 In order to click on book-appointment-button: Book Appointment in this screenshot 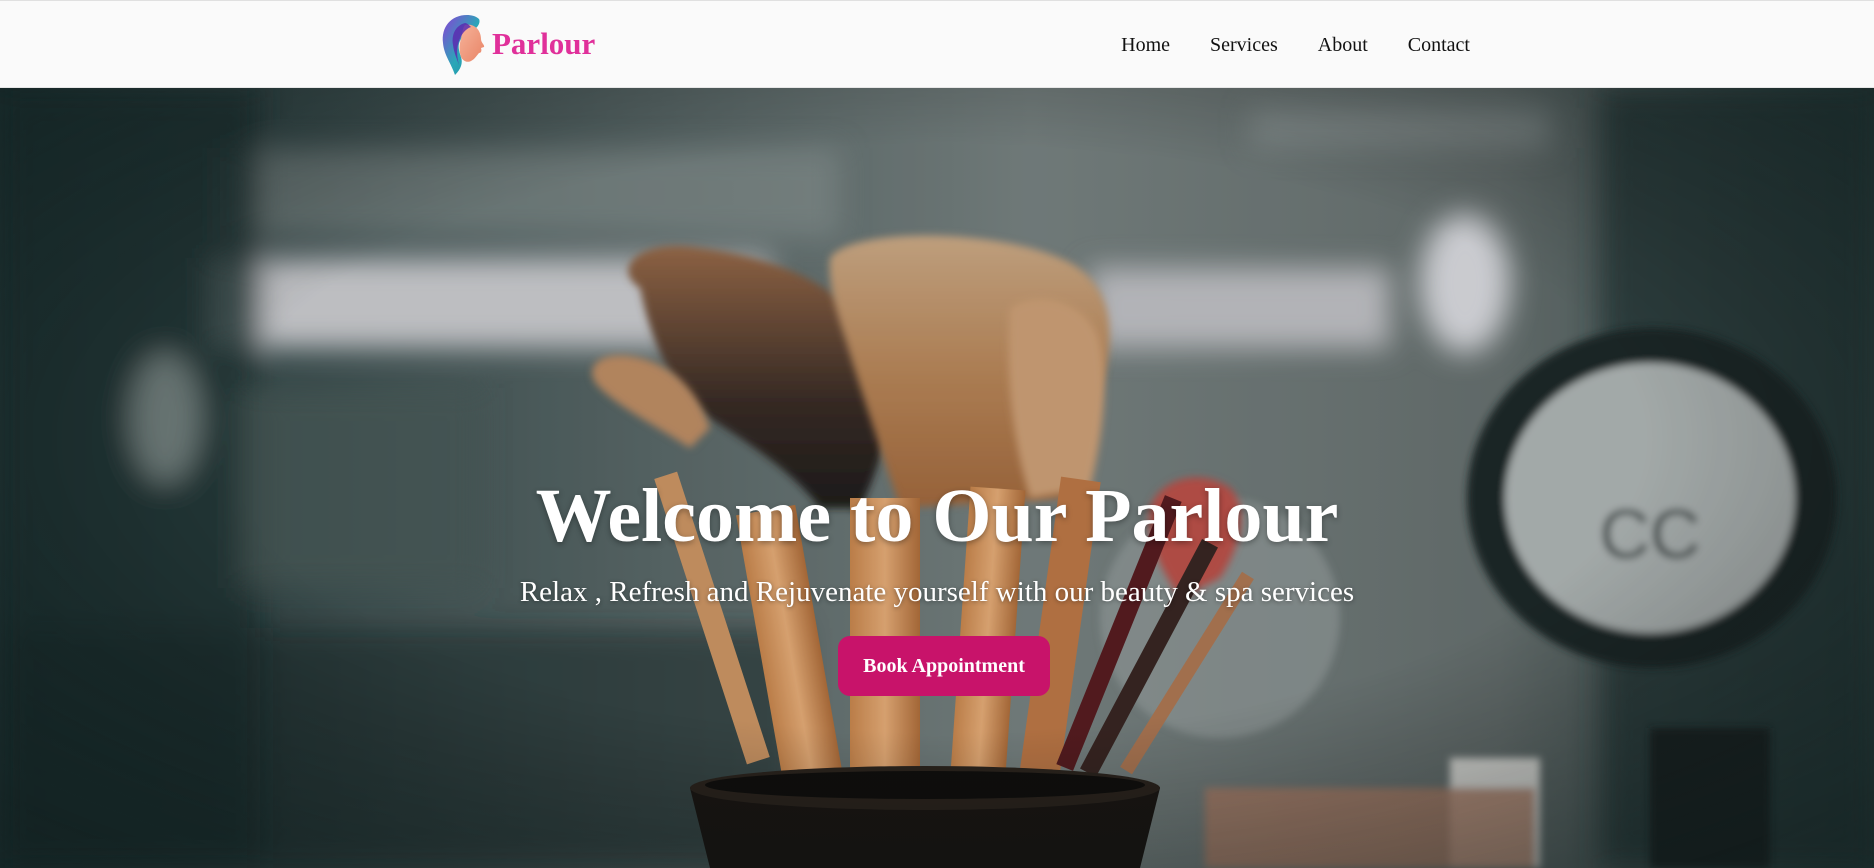, I will do `click(944, 666)`.